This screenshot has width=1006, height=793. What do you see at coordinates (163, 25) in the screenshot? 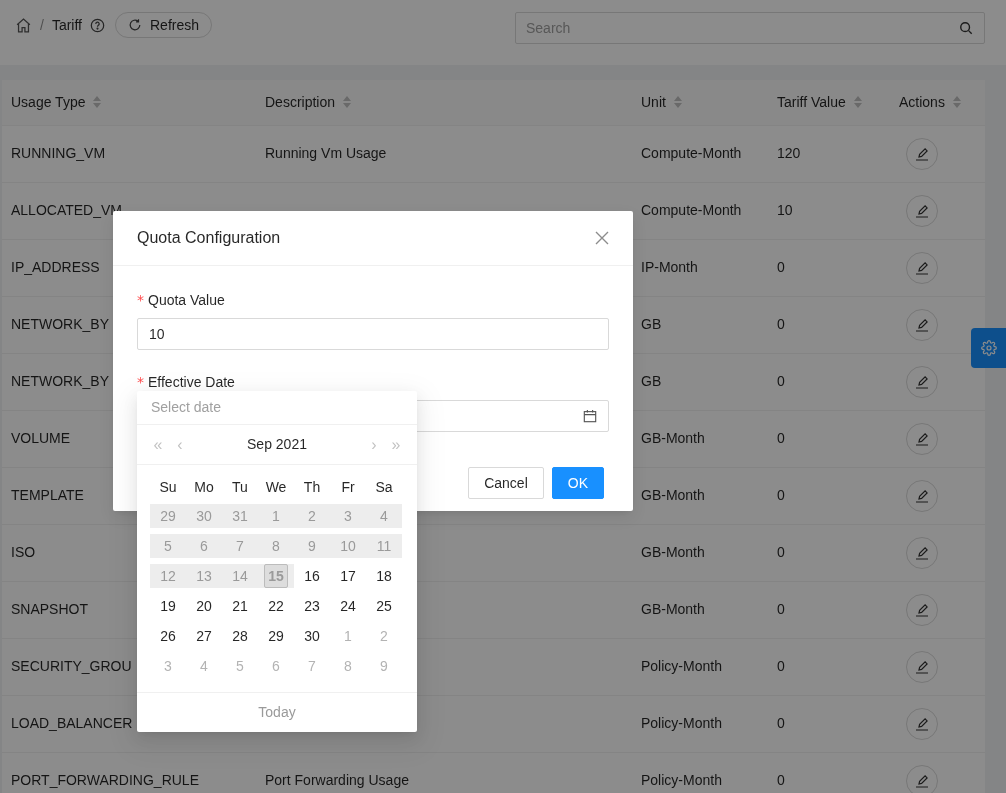
I see `refresh-button: Refresh` at bounding box center [163, 25].